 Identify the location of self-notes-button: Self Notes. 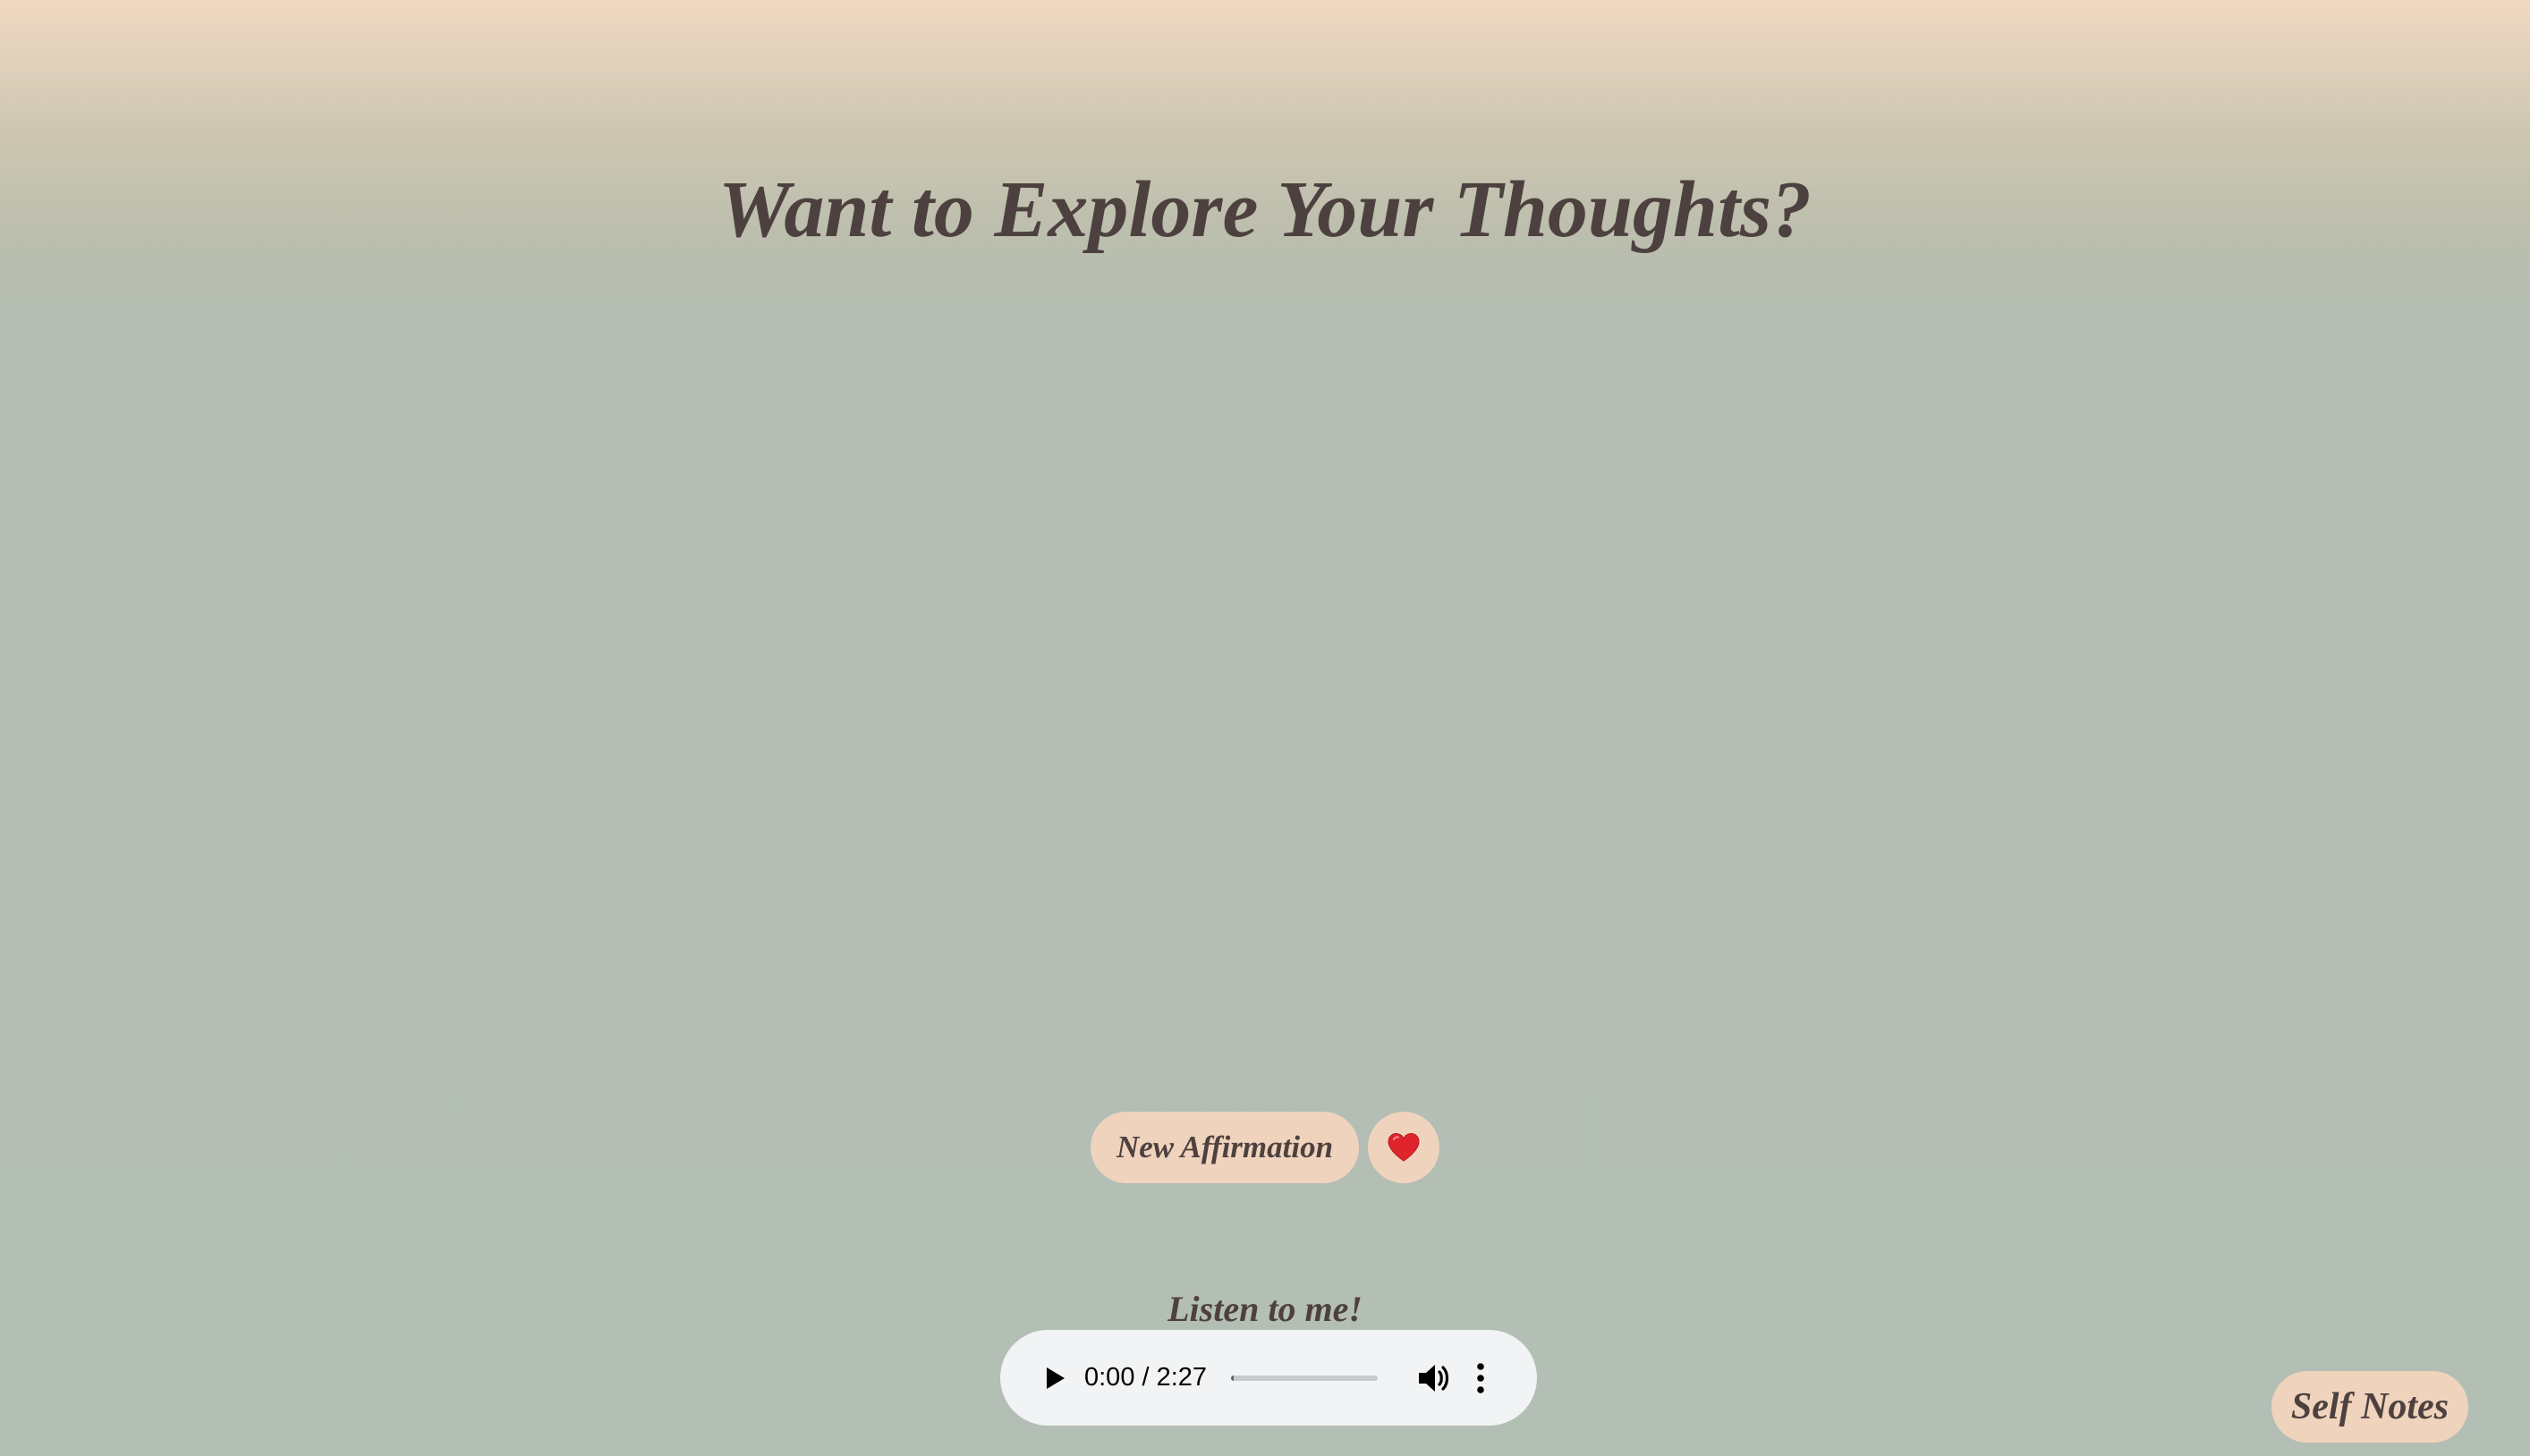
(2369, 1407).